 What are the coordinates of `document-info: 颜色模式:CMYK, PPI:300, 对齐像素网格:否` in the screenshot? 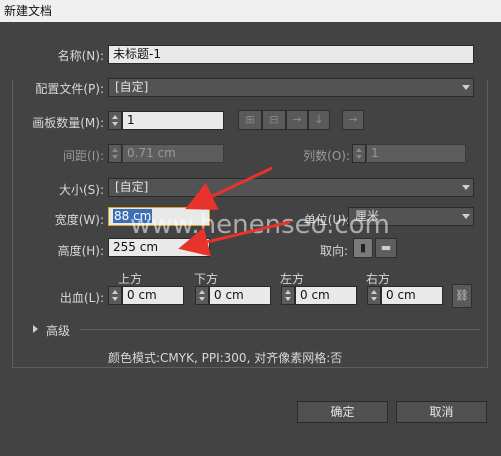 It's located at (225, 358).